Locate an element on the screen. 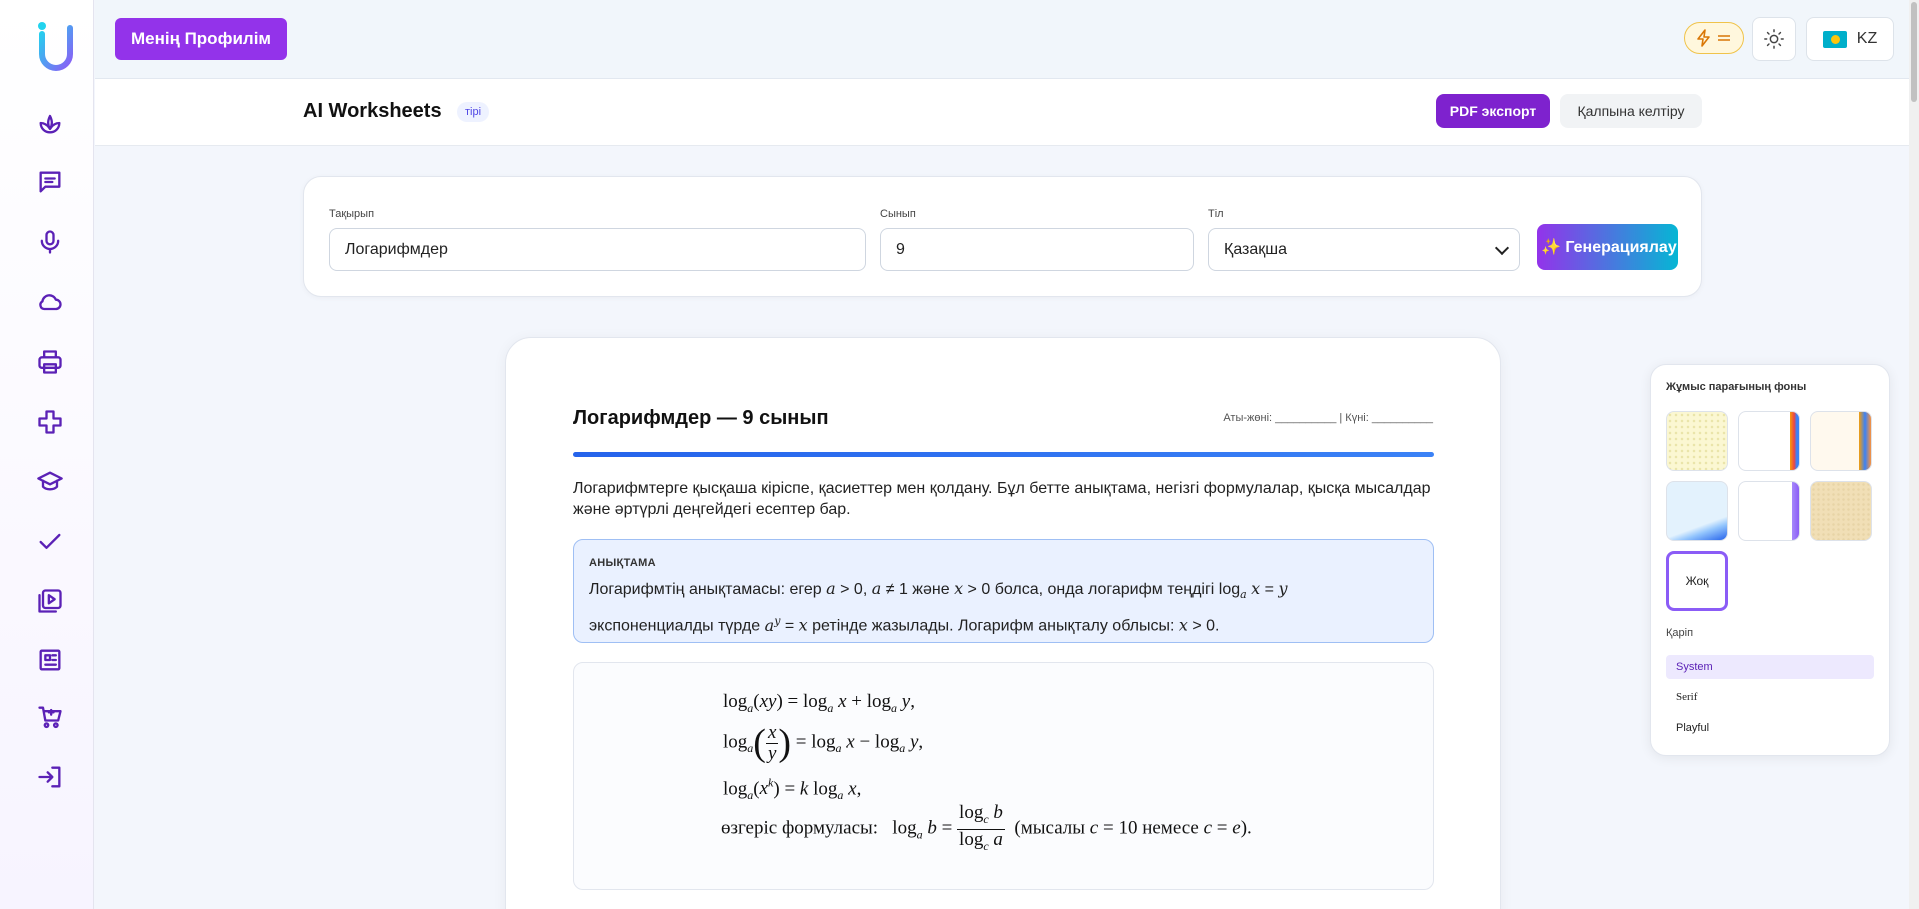 The width and height of the screenshot is (1919, 909). chat-icon is located at coordinates (50, 182).